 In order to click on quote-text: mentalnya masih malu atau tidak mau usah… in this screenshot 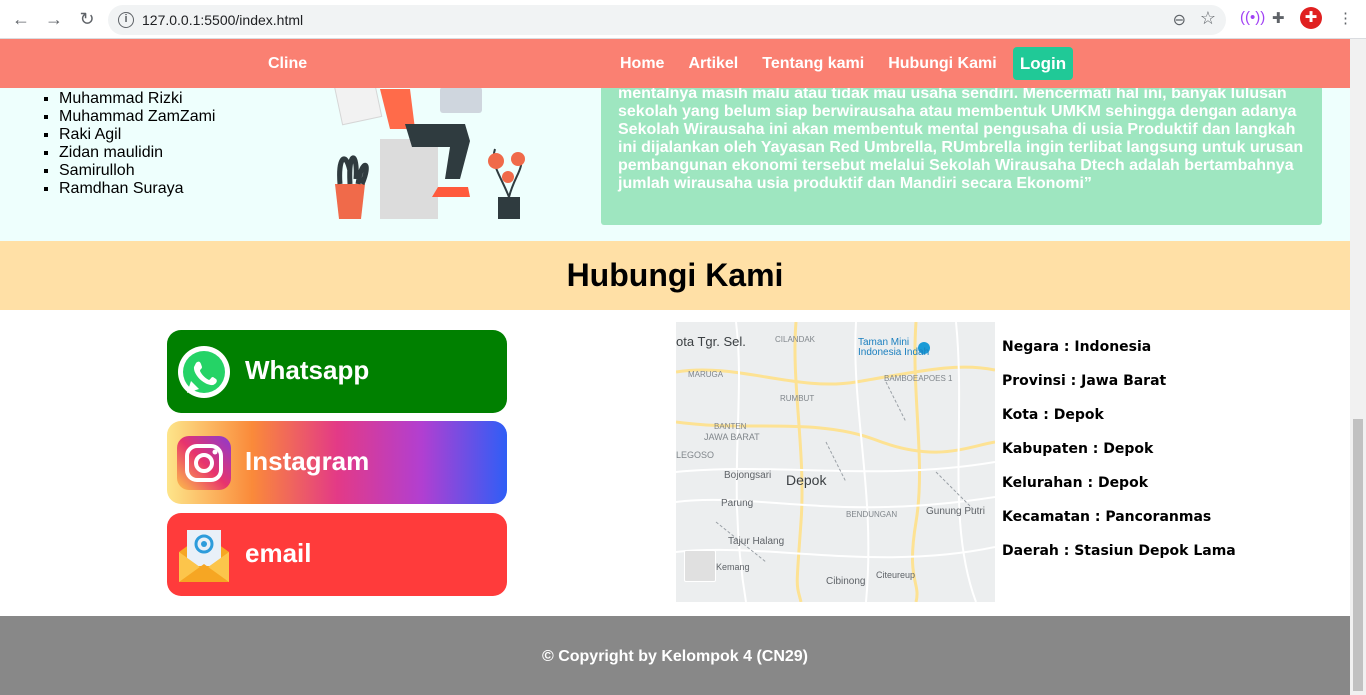, I will do `click(961, 138)`.